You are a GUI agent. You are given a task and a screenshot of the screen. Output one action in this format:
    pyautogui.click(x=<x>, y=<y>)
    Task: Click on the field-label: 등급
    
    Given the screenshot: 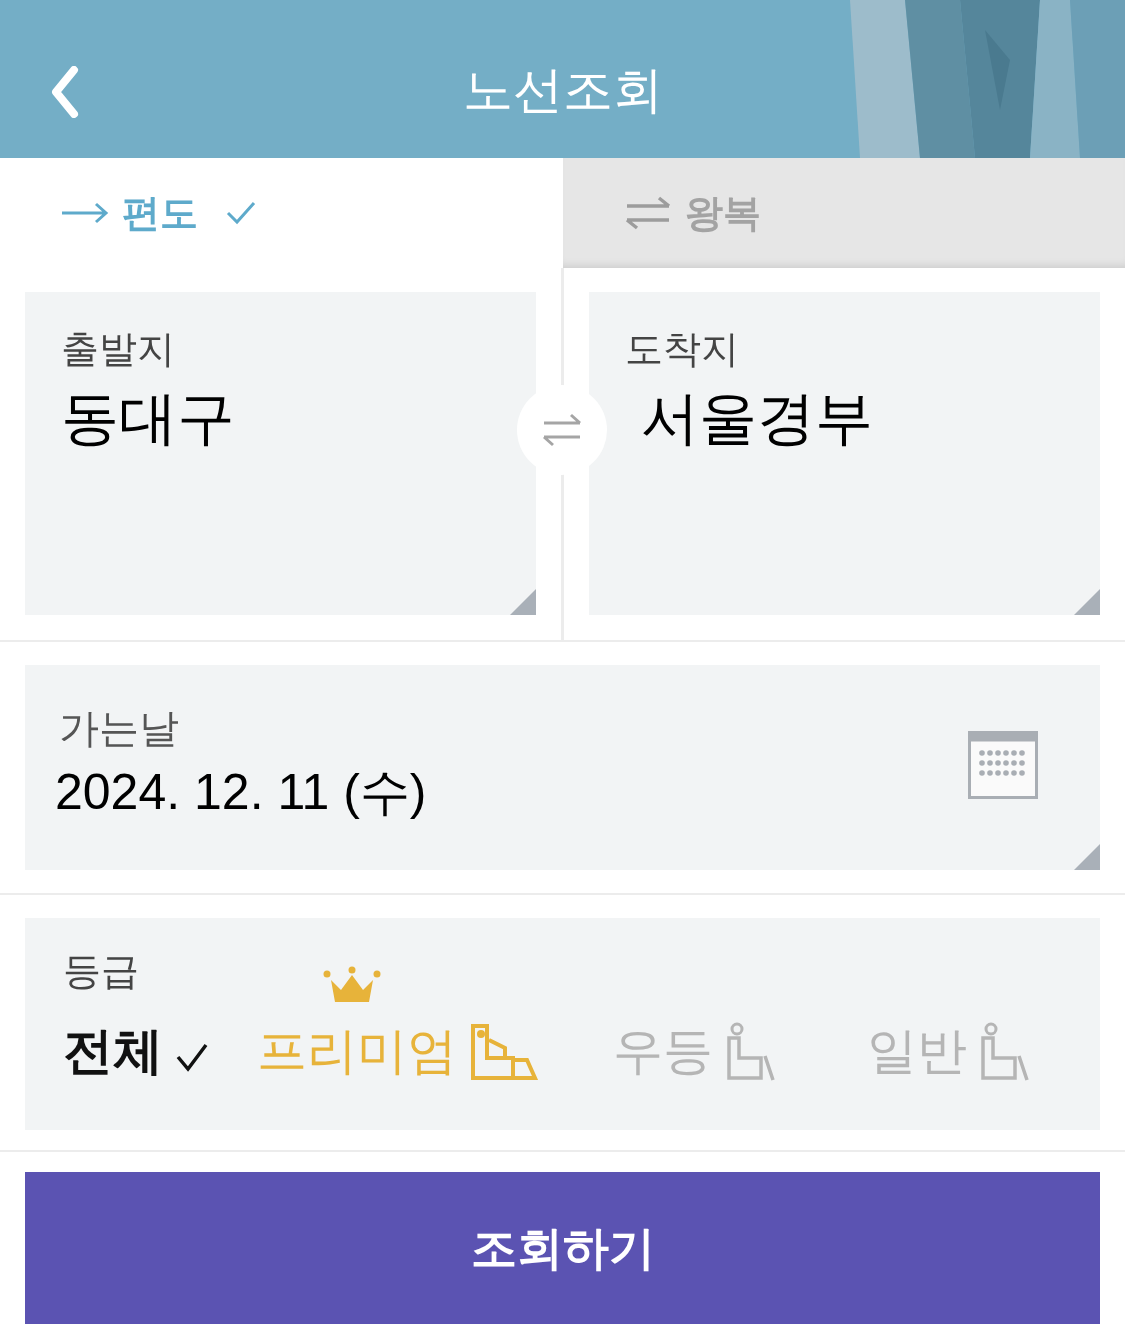 What is the action you would take?
    pyautogui.click(x=101, y=971)
    